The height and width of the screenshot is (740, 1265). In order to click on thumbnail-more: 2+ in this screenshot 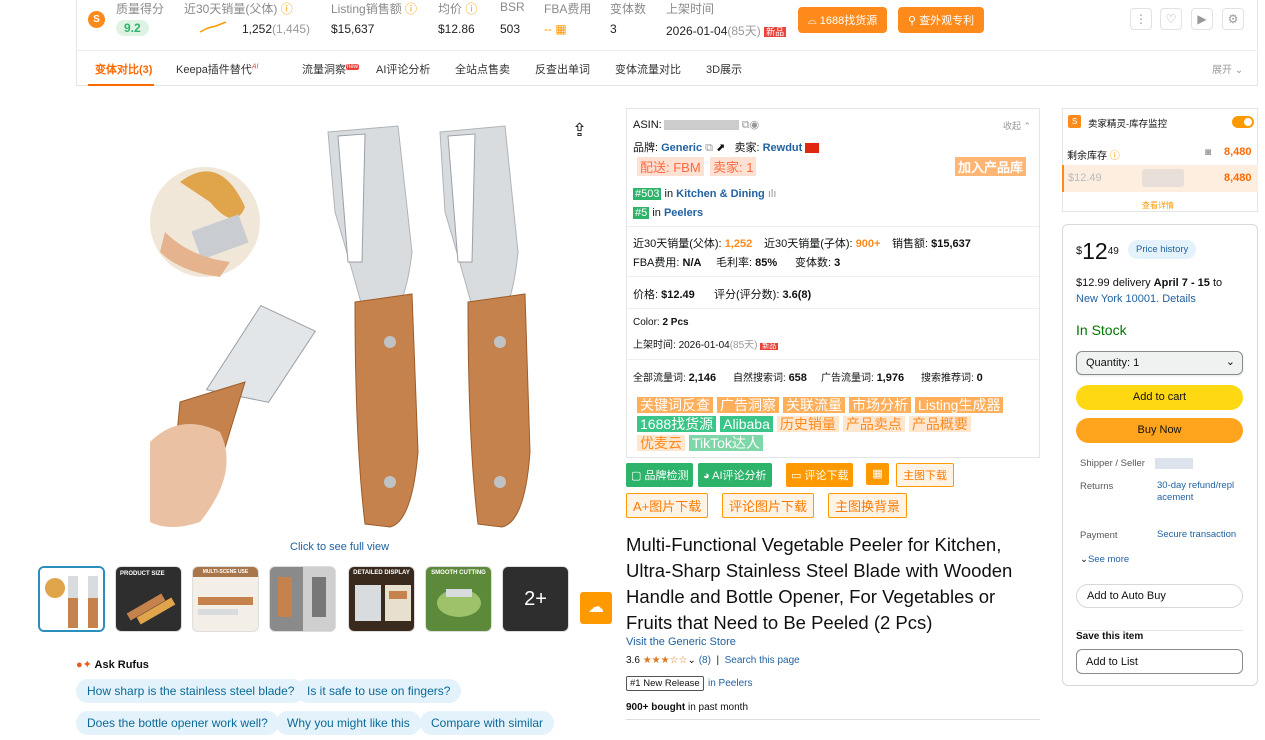, I will do `click(535, 599)`.